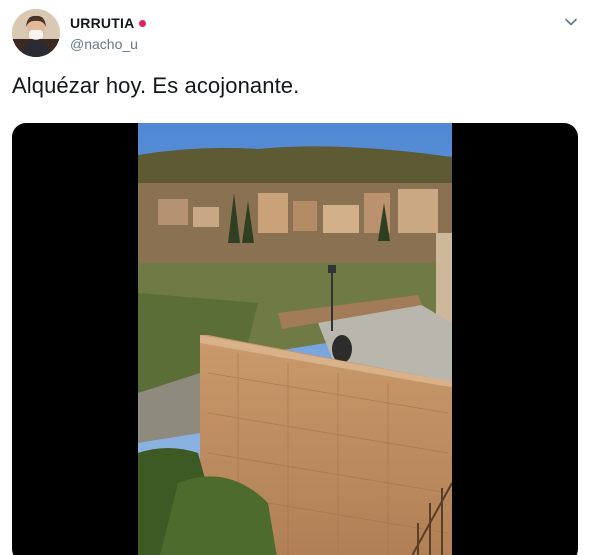 The width and height of the screenshot is (605, 555). I want to click on display-name: URRUTIA, so click(102, 23).